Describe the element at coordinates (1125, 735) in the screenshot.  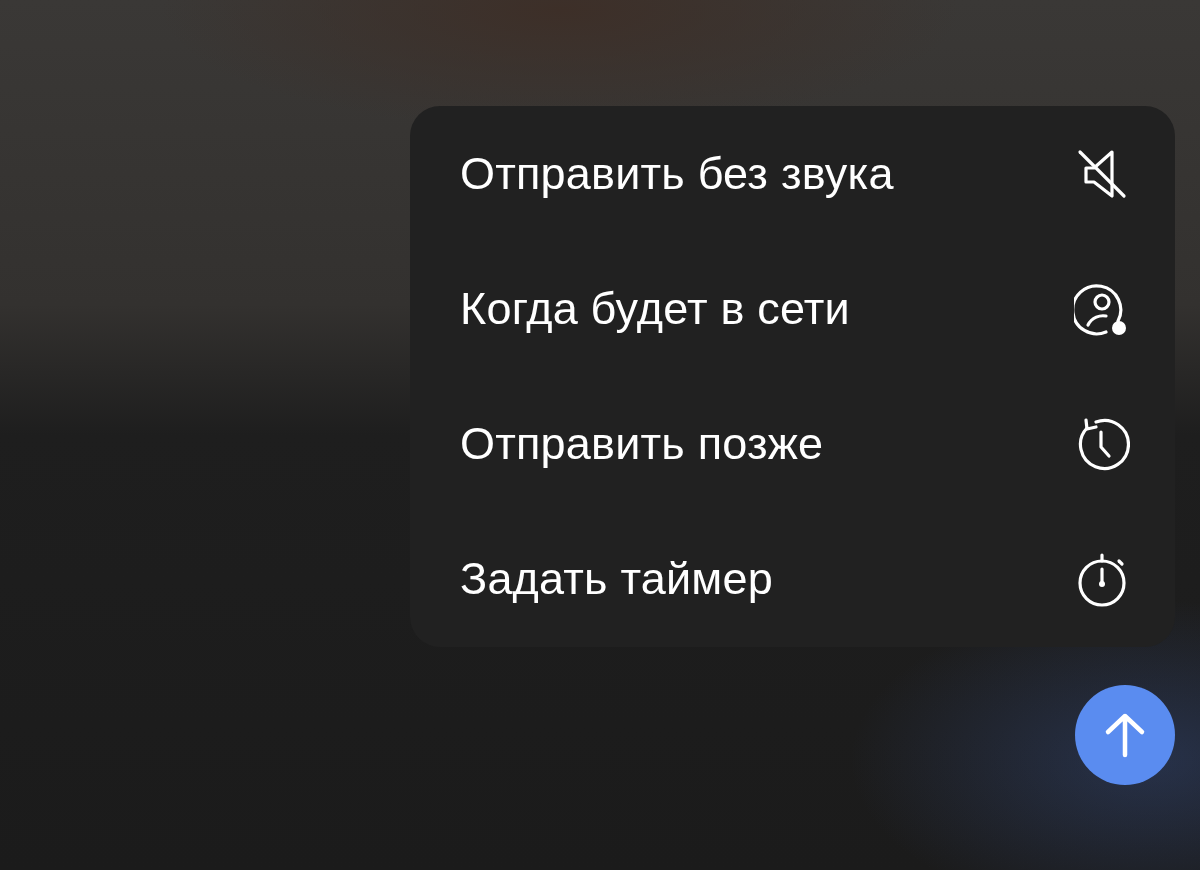
I see `arrow-up-icon` at that location.